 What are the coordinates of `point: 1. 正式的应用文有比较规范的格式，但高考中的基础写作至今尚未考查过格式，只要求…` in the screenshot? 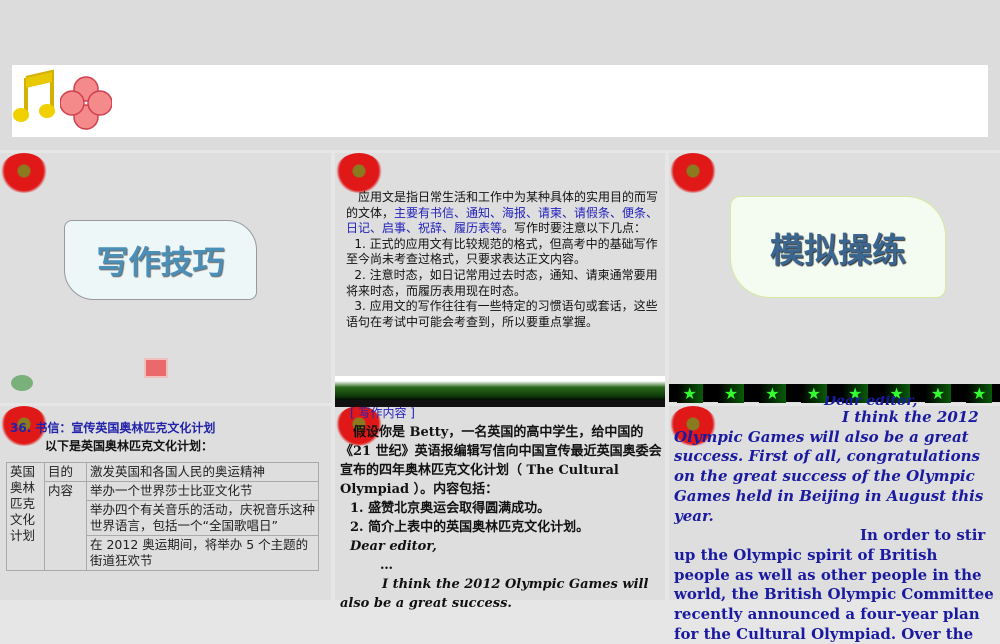 It's located at (502, 251).